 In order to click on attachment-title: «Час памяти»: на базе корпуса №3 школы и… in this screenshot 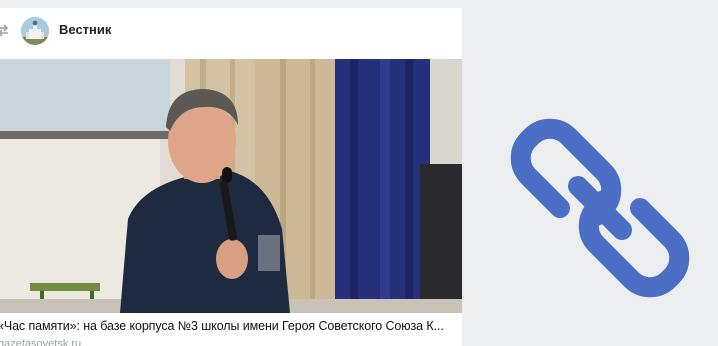, I will do `click(228, 326)`.